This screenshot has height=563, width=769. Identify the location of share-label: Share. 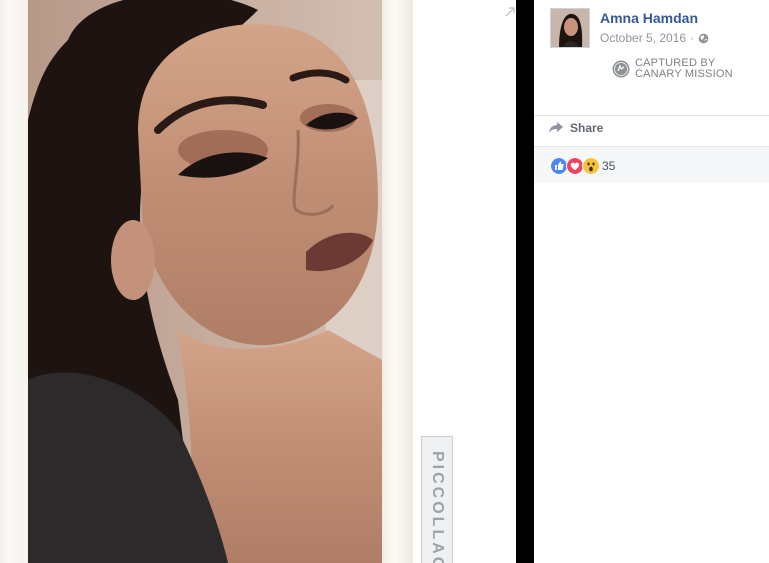
(587, 128).